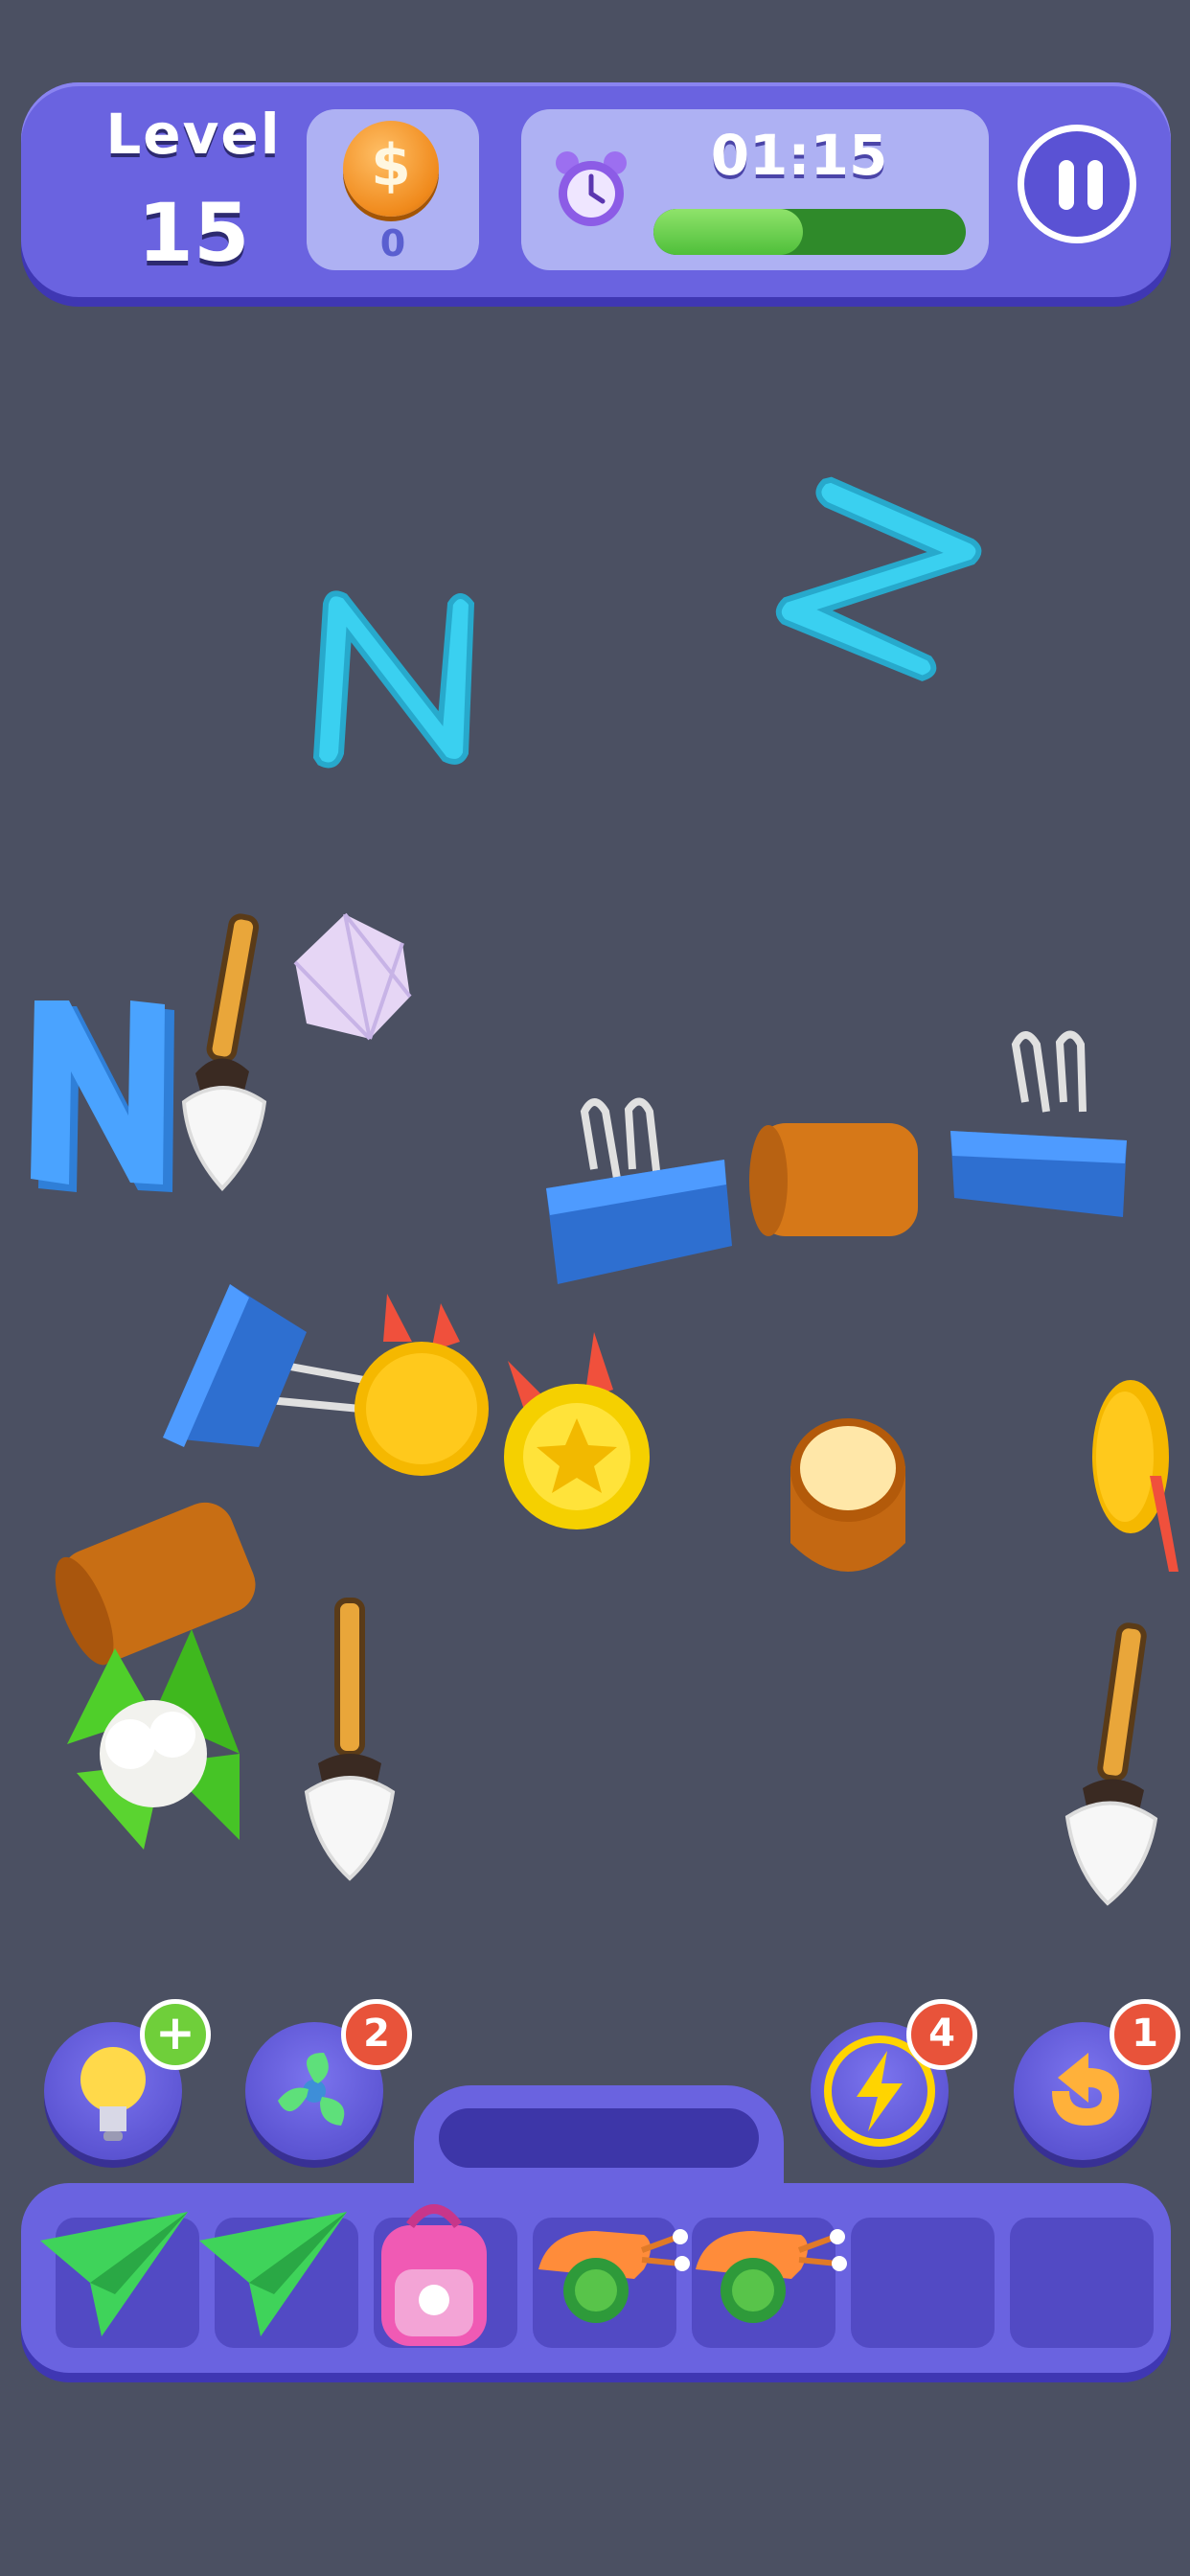 The height and width of the screenshot is (2576, 1190). Describe the element at coordinates (377, 2035) in the screenshot. I see `fan-count-badge: 2` at that location.